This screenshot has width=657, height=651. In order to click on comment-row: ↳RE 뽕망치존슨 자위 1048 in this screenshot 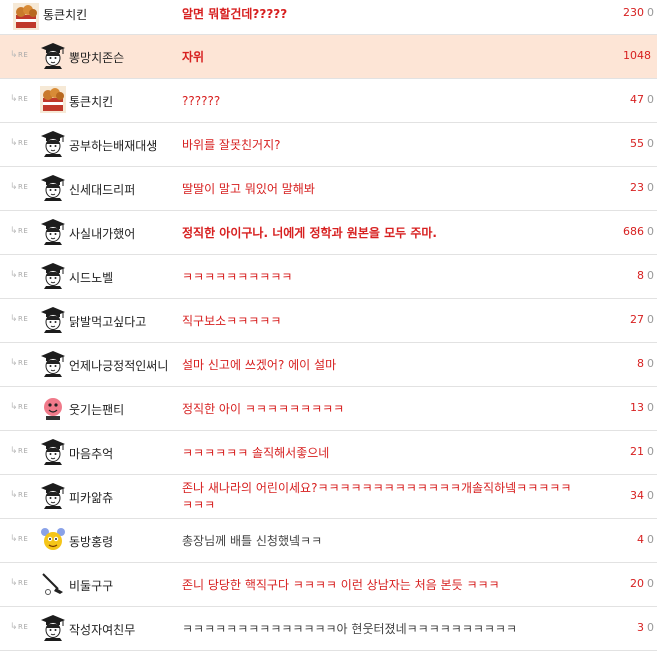, I will do `click(328, 57)`.